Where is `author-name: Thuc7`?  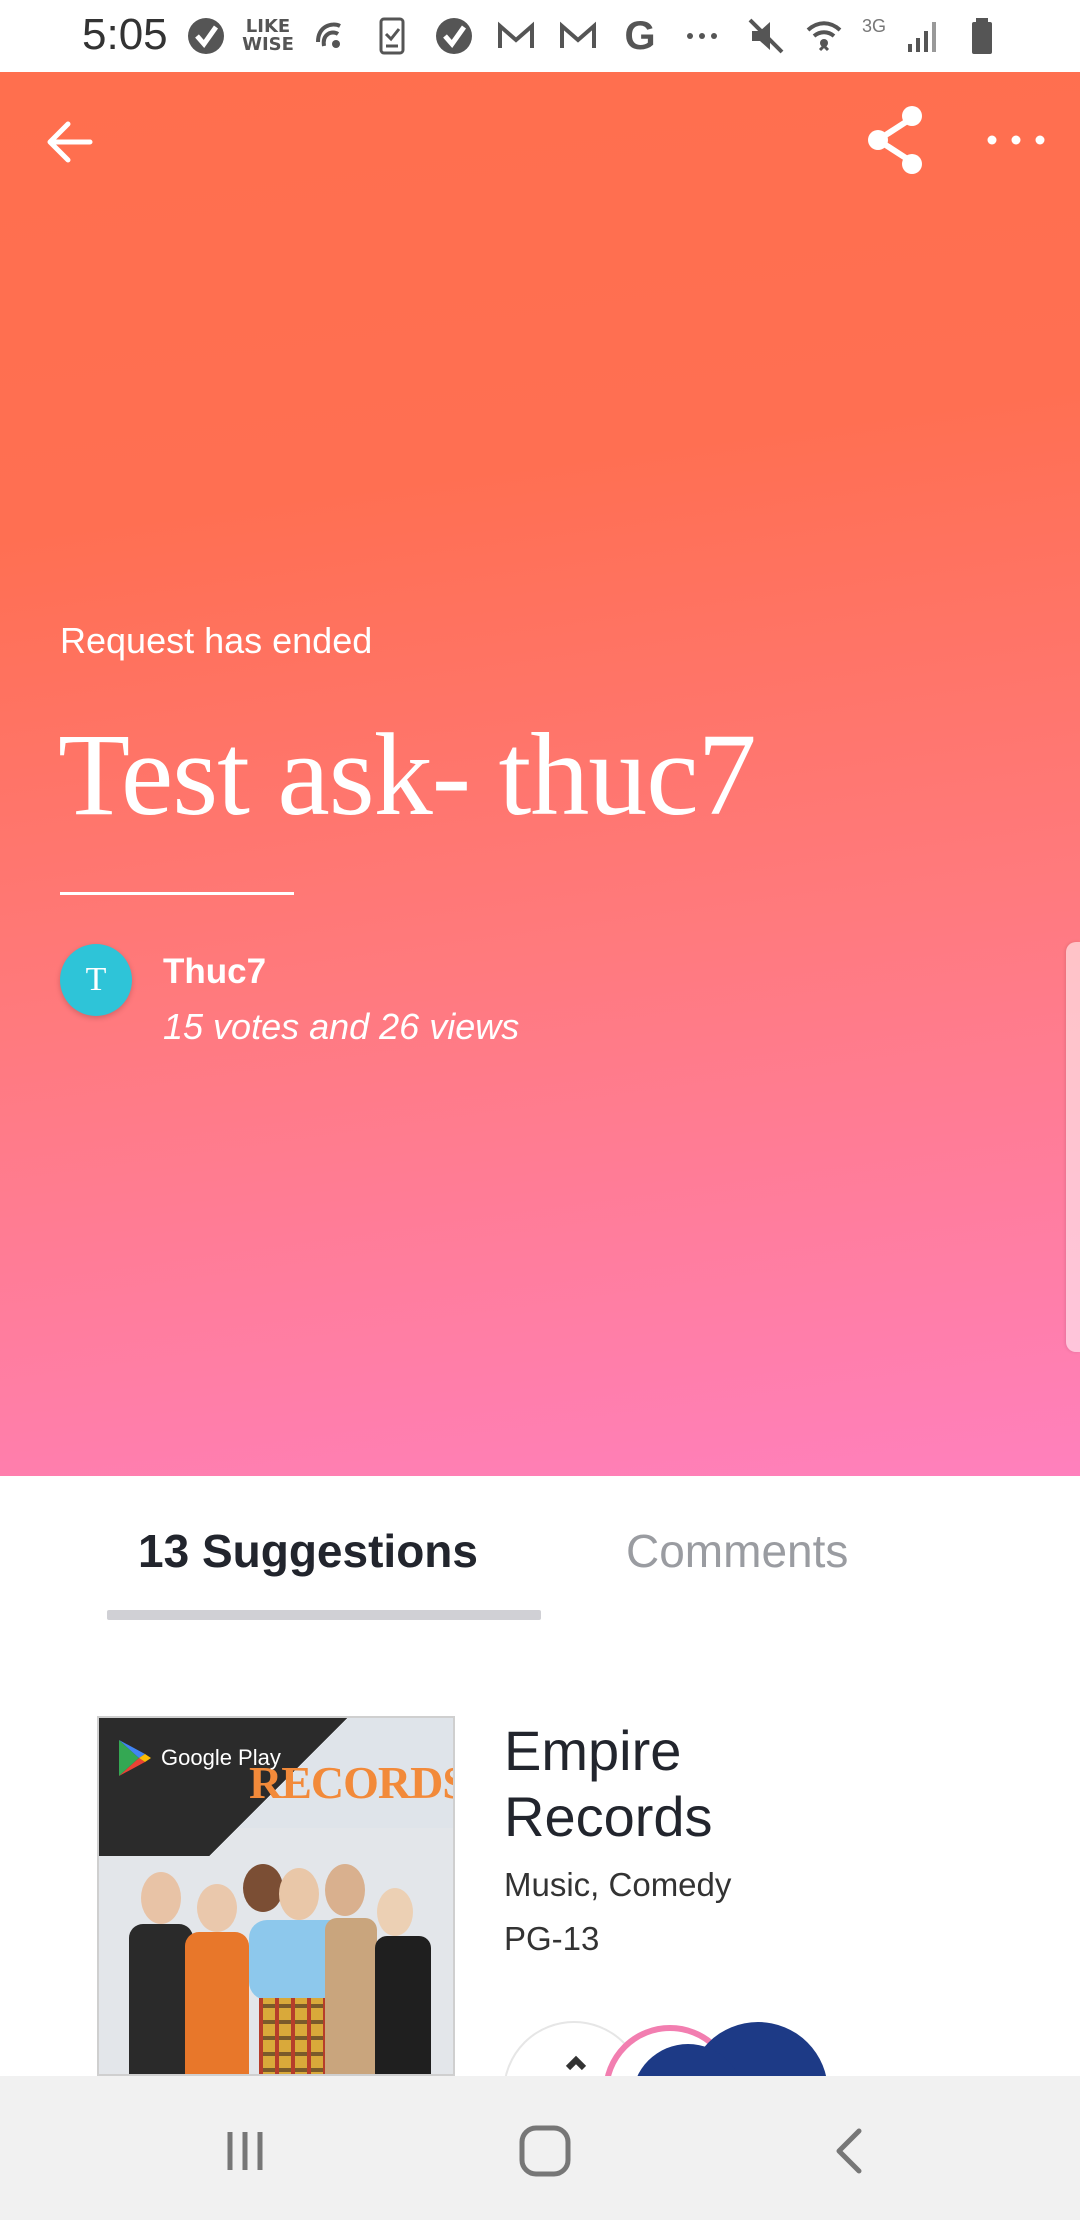
author-name: Thuc7 is located at coordinates (214, 972).